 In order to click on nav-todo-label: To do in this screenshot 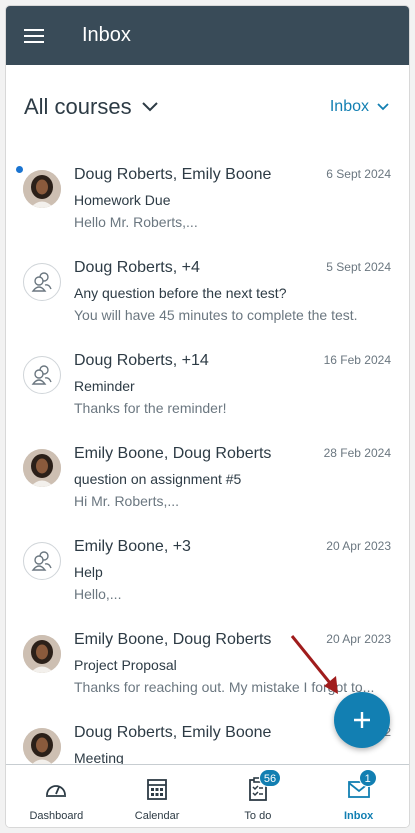, I will do `click(258, 816)`.